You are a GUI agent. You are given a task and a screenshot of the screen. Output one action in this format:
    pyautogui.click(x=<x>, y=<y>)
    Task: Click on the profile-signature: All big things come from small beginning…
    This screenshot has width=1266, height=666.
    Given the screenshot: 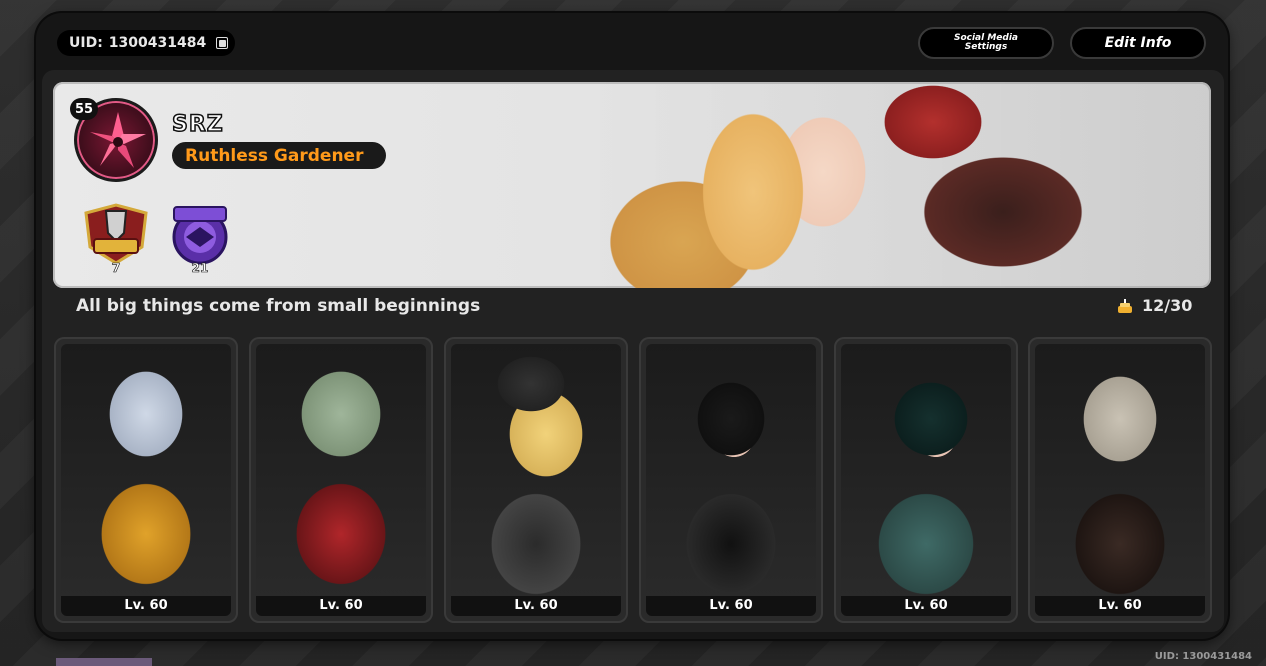 What is the action you would take?
    pyautogui.click(x=278, y=306)
    